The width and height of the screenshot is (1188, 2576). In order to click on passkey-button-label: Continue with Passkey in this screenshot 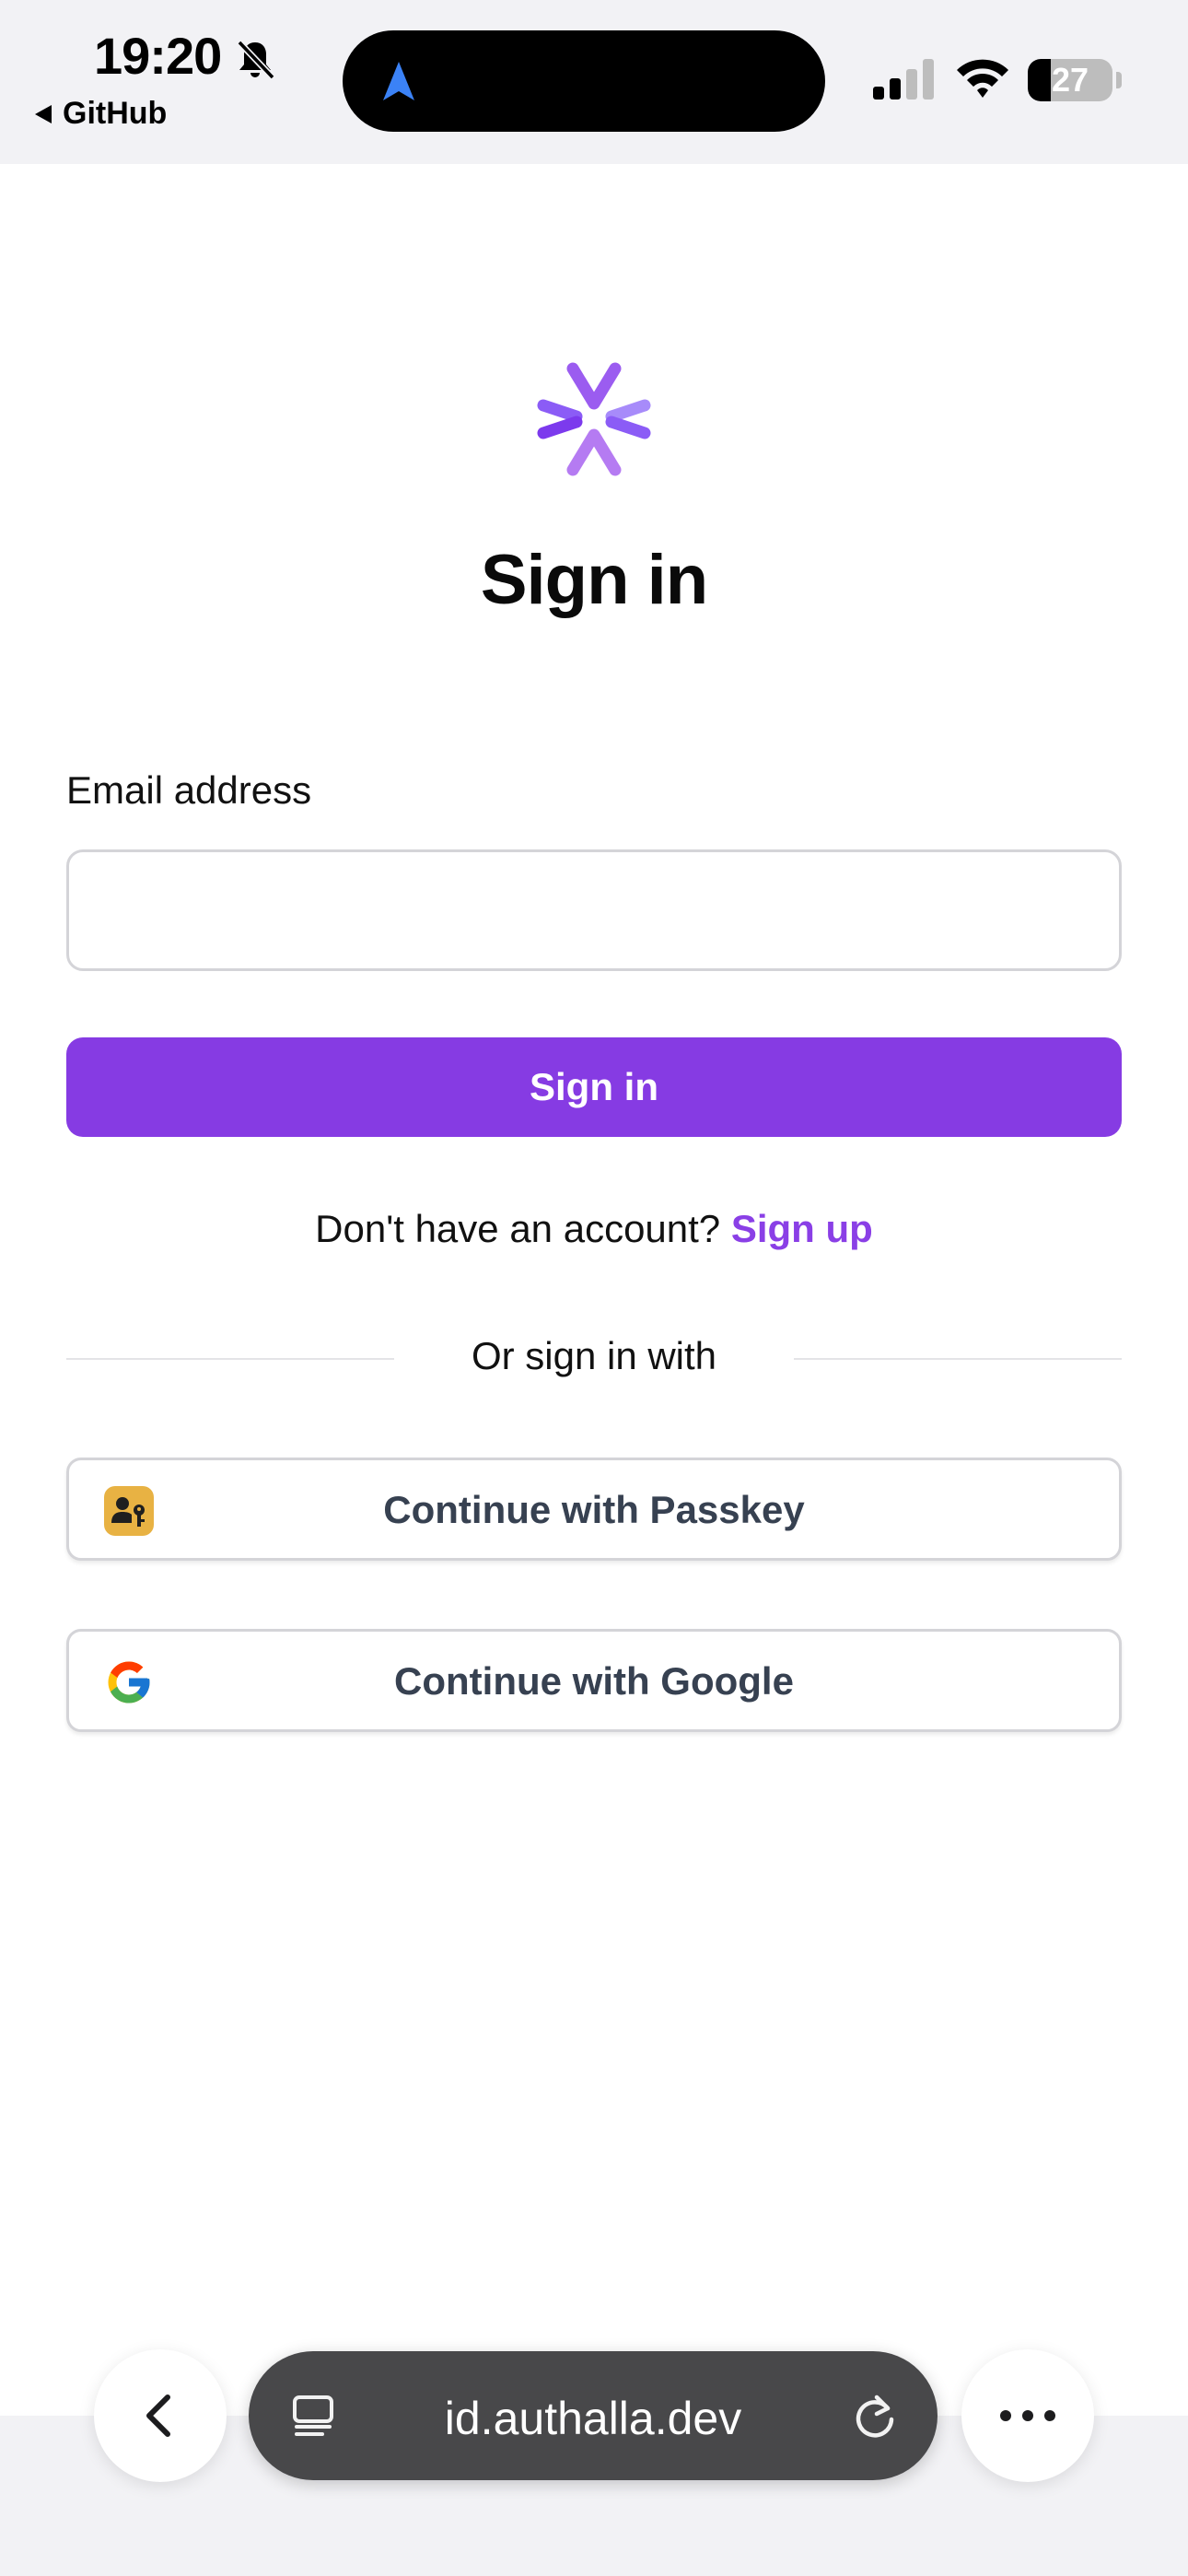, I will do `click(594, 1509)`.